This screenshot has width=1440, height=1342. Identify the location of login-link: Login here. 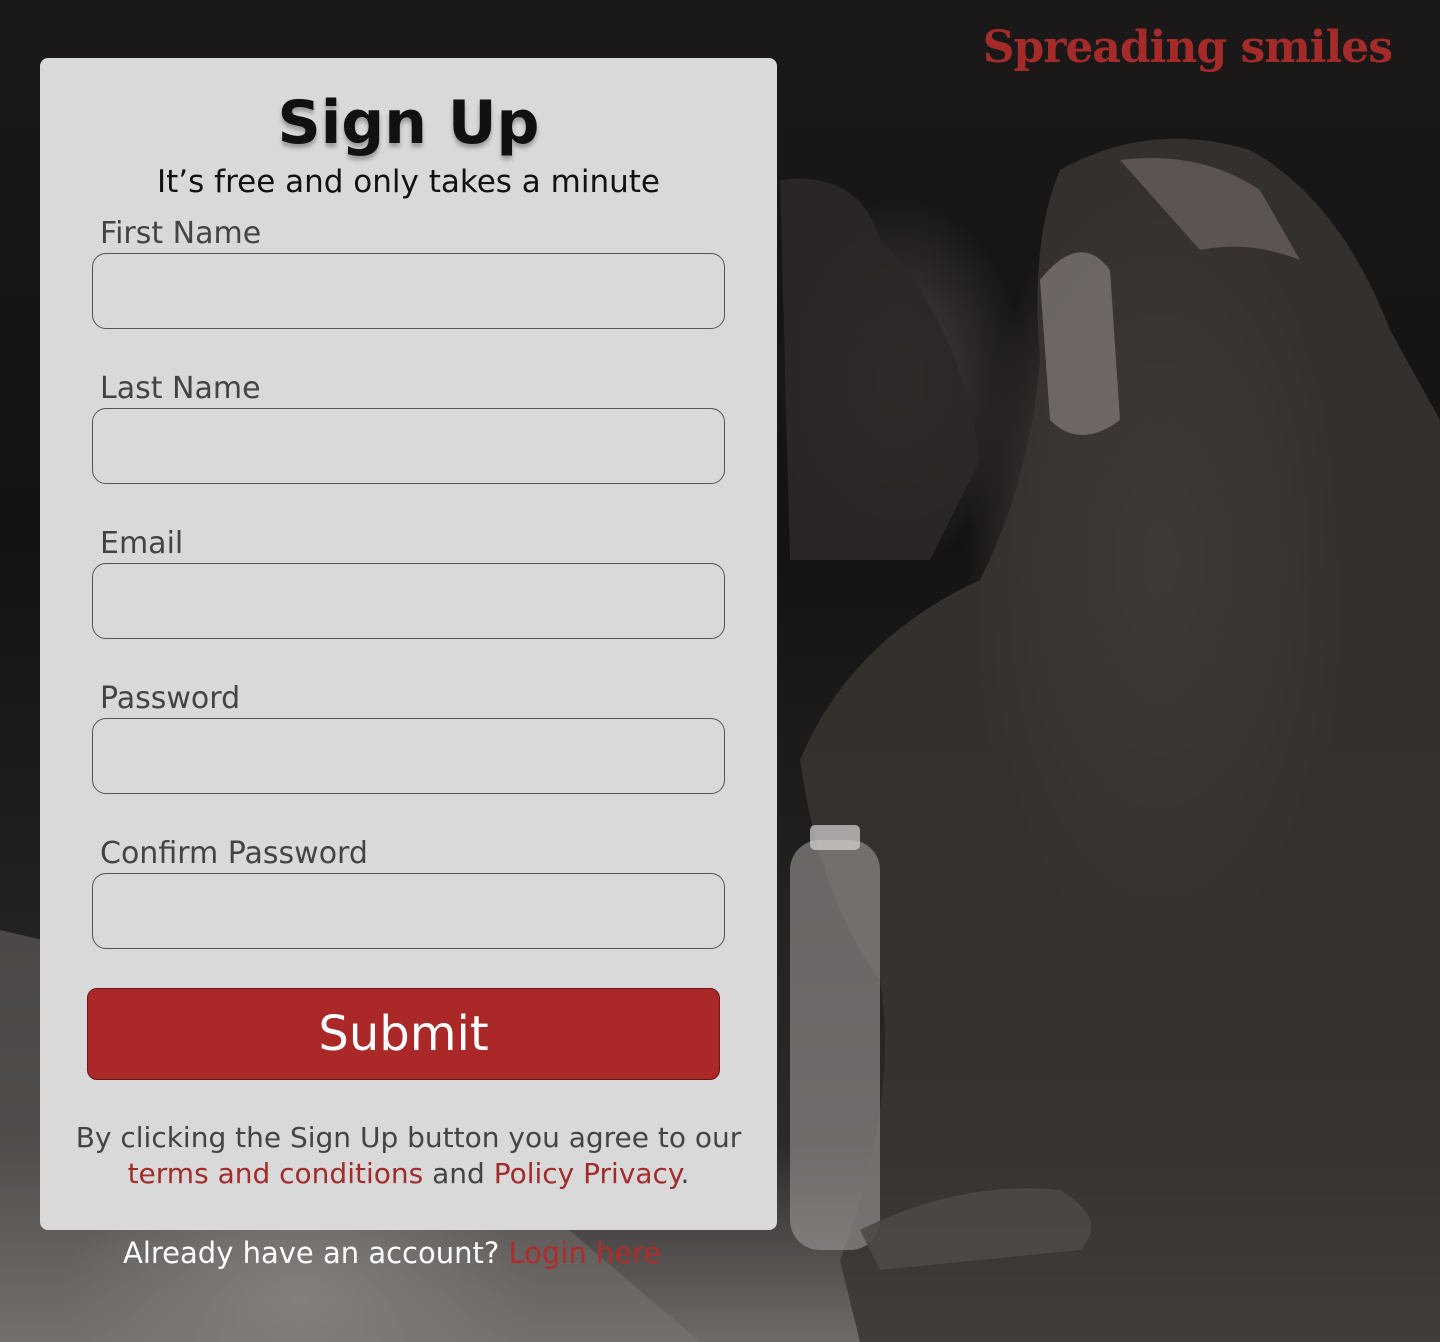
(584, 1253).